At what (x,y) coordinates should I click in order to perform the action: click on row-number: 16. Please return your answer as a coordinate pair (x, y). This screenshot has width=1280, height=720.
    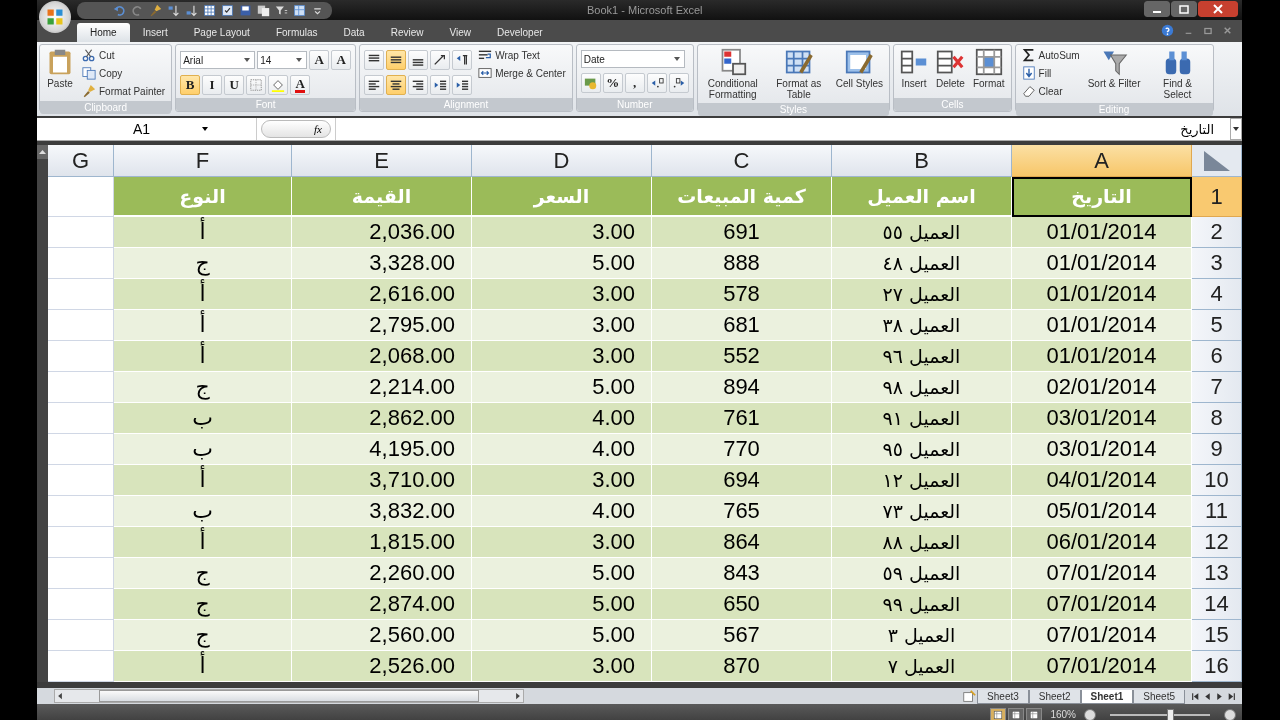
    Looking at the image, I should click on (1217, 666).